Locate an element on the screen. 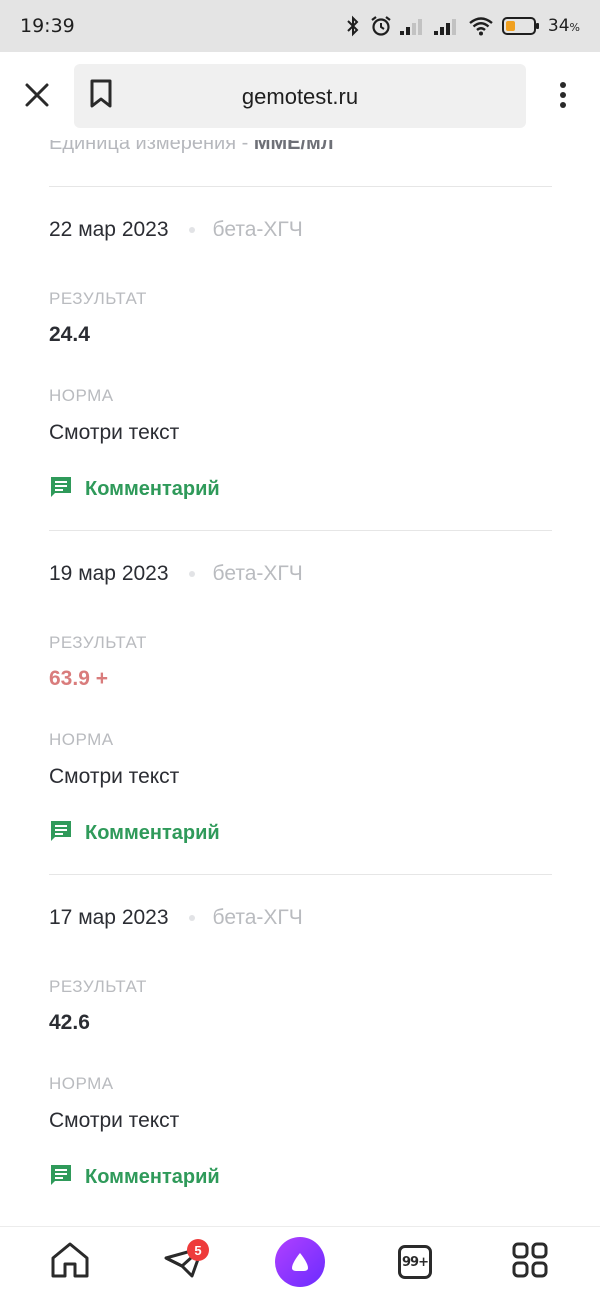 The image size is (600, 1299). tabs-button: 99+ is located at coordinates (415, 1262).